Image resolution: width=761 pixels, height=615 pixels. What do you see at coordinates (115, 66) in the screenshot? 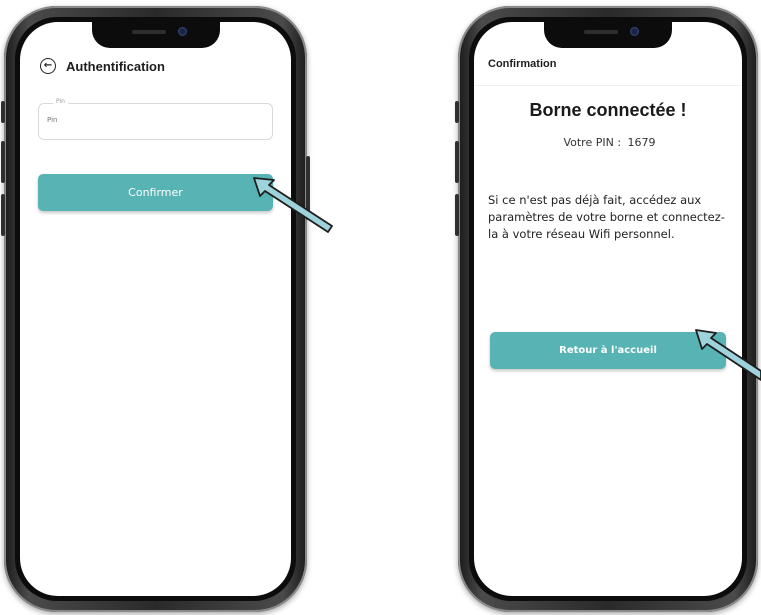
I see `page-title: Authentification` at bounding box center [115, 66].